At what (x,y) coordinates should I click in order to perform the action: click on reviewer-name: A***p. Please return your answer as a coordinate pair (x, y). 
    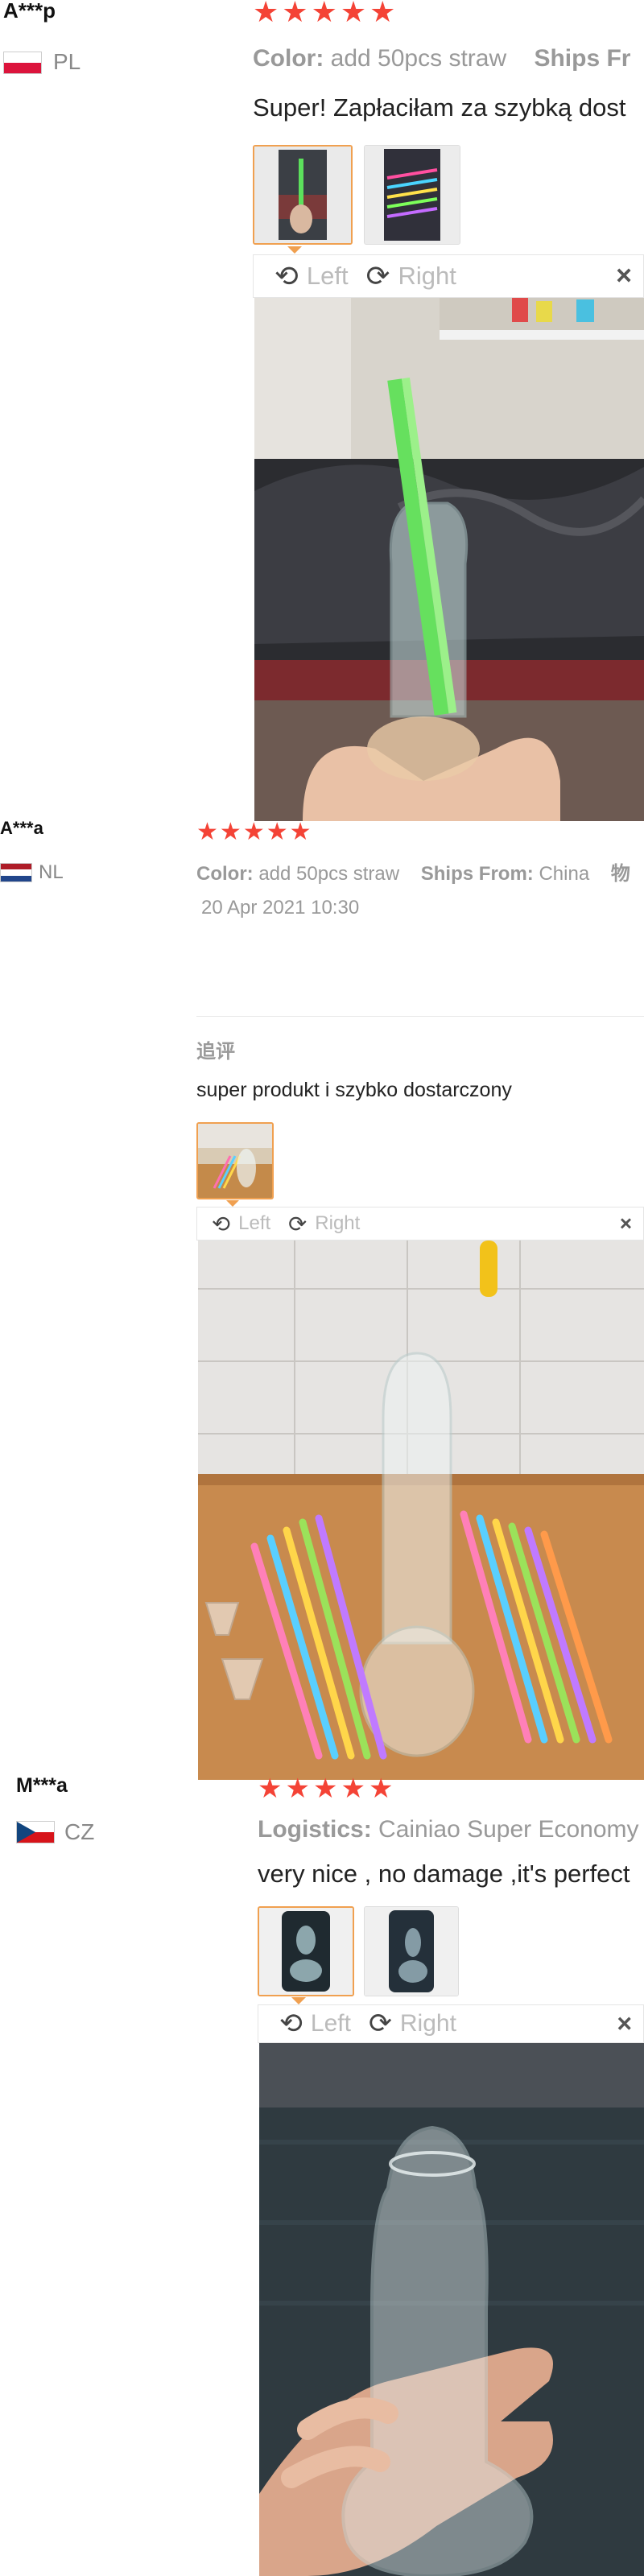
    Looking at the image, I should click on (29, 11).